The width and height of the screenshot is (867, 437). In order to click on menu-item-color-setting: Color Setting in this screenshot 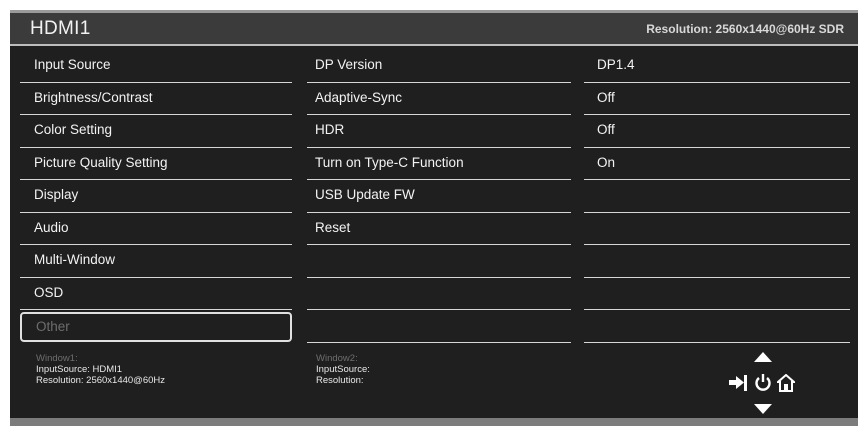, I will do `click(156, 131)`.